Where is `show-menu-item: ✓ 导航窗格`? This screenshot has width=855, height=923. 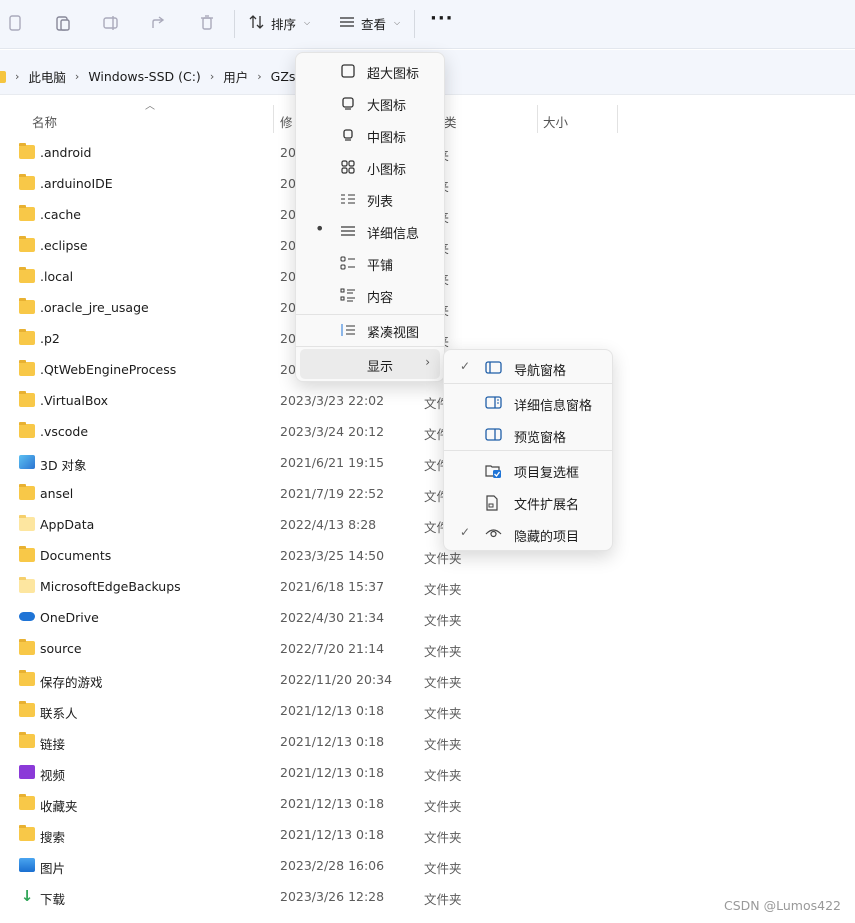 show-menu-item: ✓ 导航窗格 is located at coordinates (528, 368).